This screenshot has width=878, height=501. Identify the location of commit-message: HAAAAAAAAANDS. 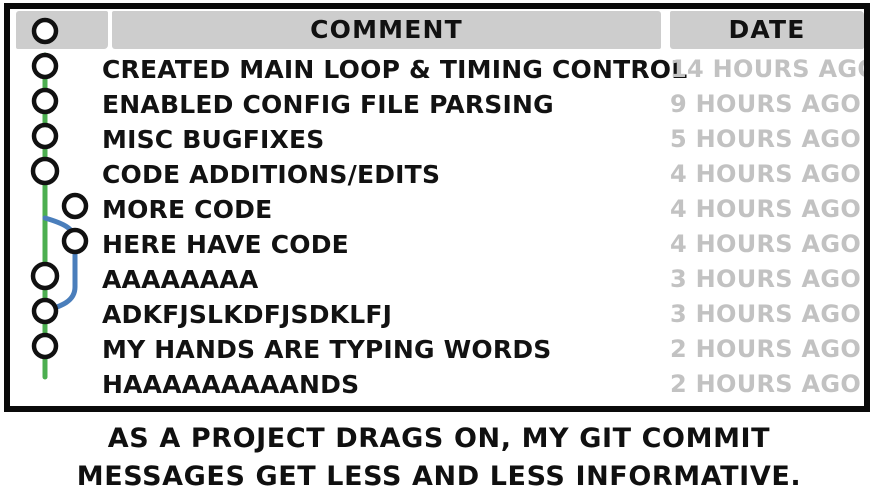
(231, 384).